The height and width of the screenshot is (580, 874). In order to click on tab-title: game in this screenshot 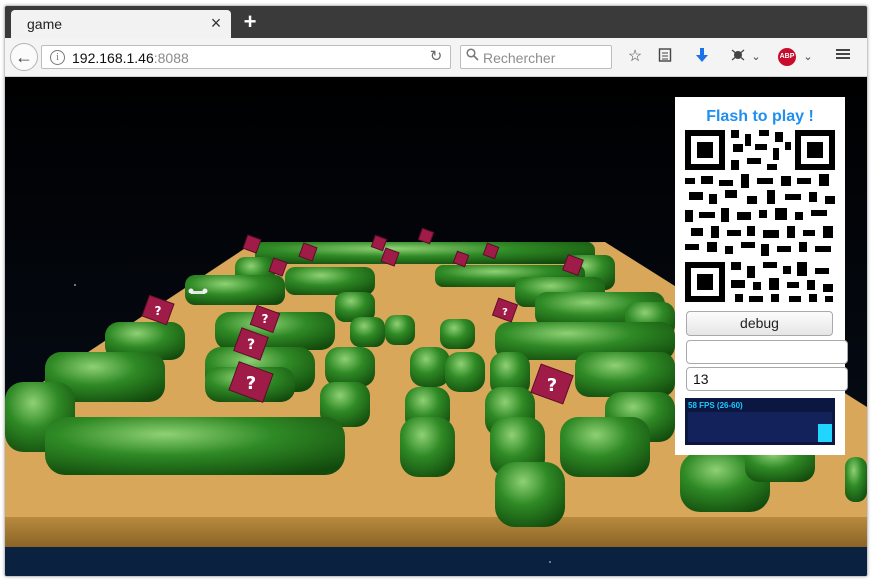, I will do `click(45, 24)`.